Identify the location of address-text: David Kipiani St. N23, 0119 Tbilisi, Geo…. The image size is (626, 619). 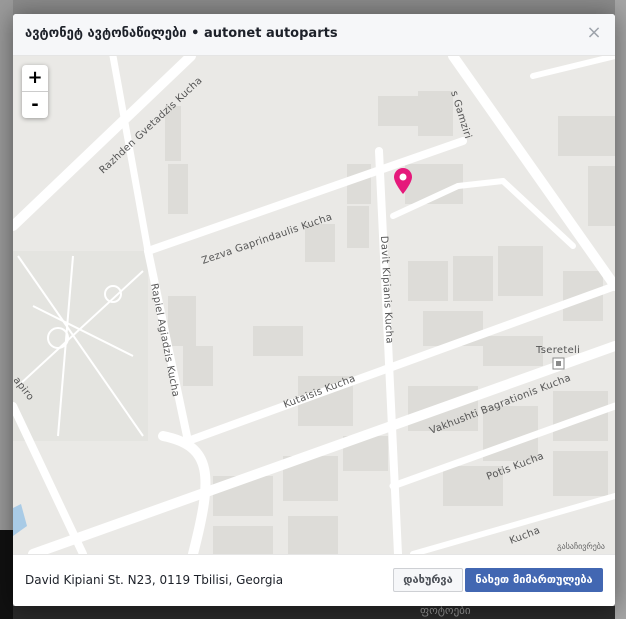
(154, 580).